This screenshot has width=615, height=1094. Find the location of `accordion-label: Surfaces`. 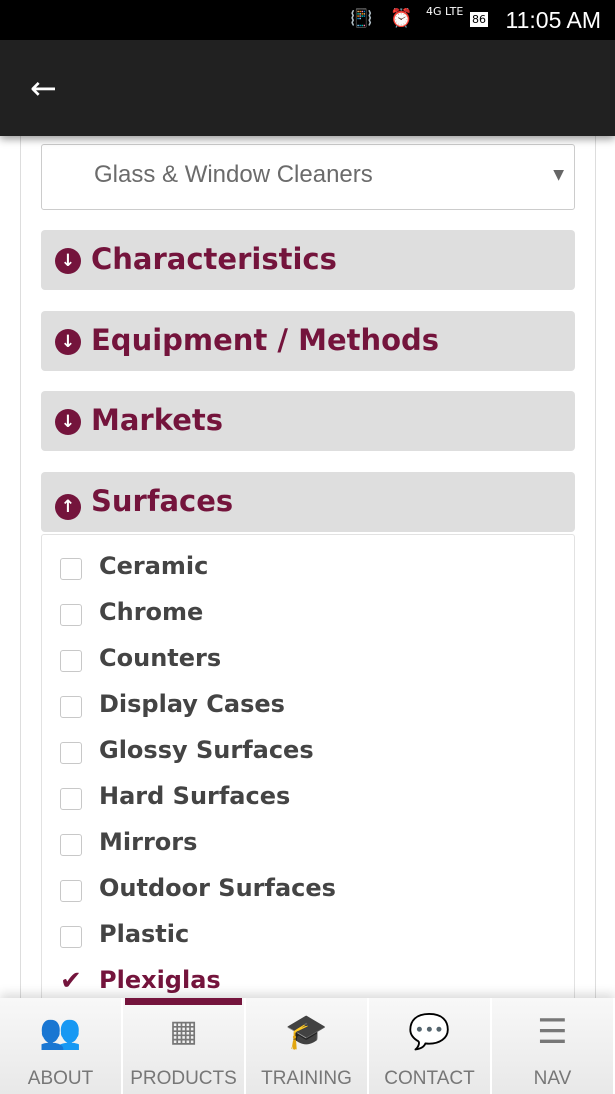

accordion-label: Surfaces is located at coordinates (162, 501).